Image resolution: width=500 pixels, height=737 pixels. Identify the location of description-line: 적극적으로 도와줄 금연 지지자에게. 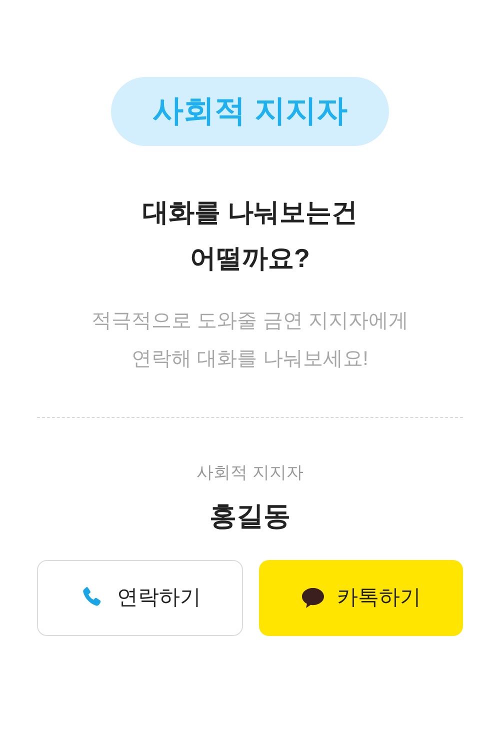
(250, 321).